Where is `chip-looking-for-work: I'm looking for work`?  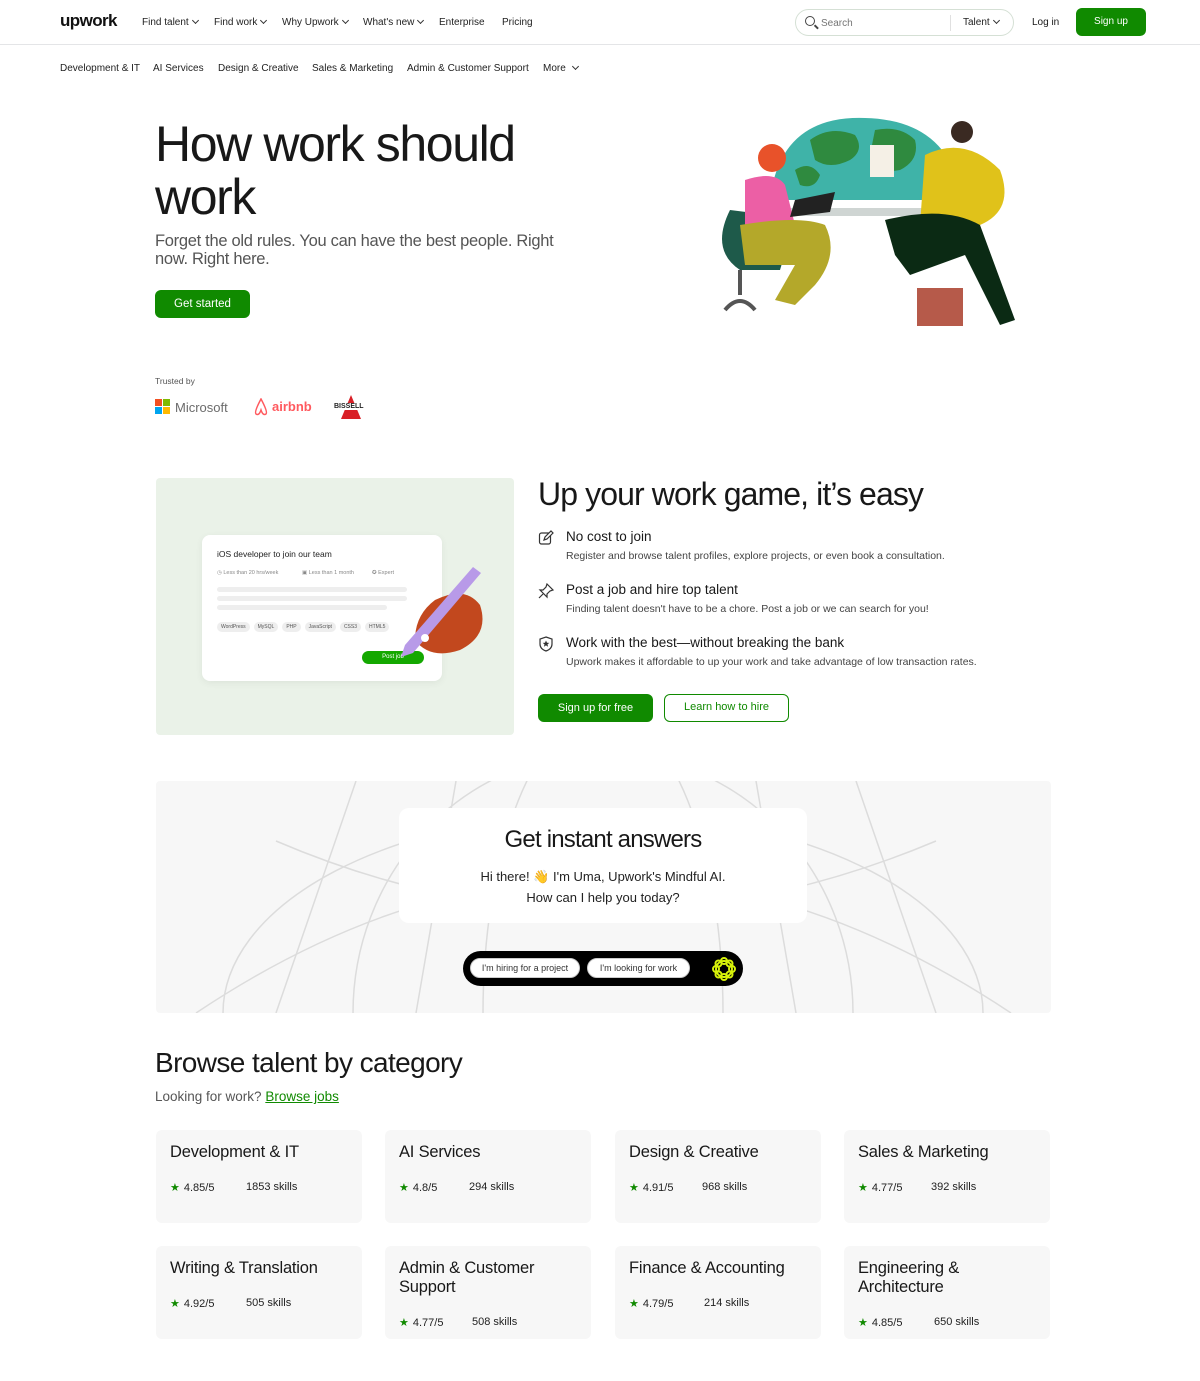 chip-looking-for-work: I'm looking for work is located at coordinates (638, 968).